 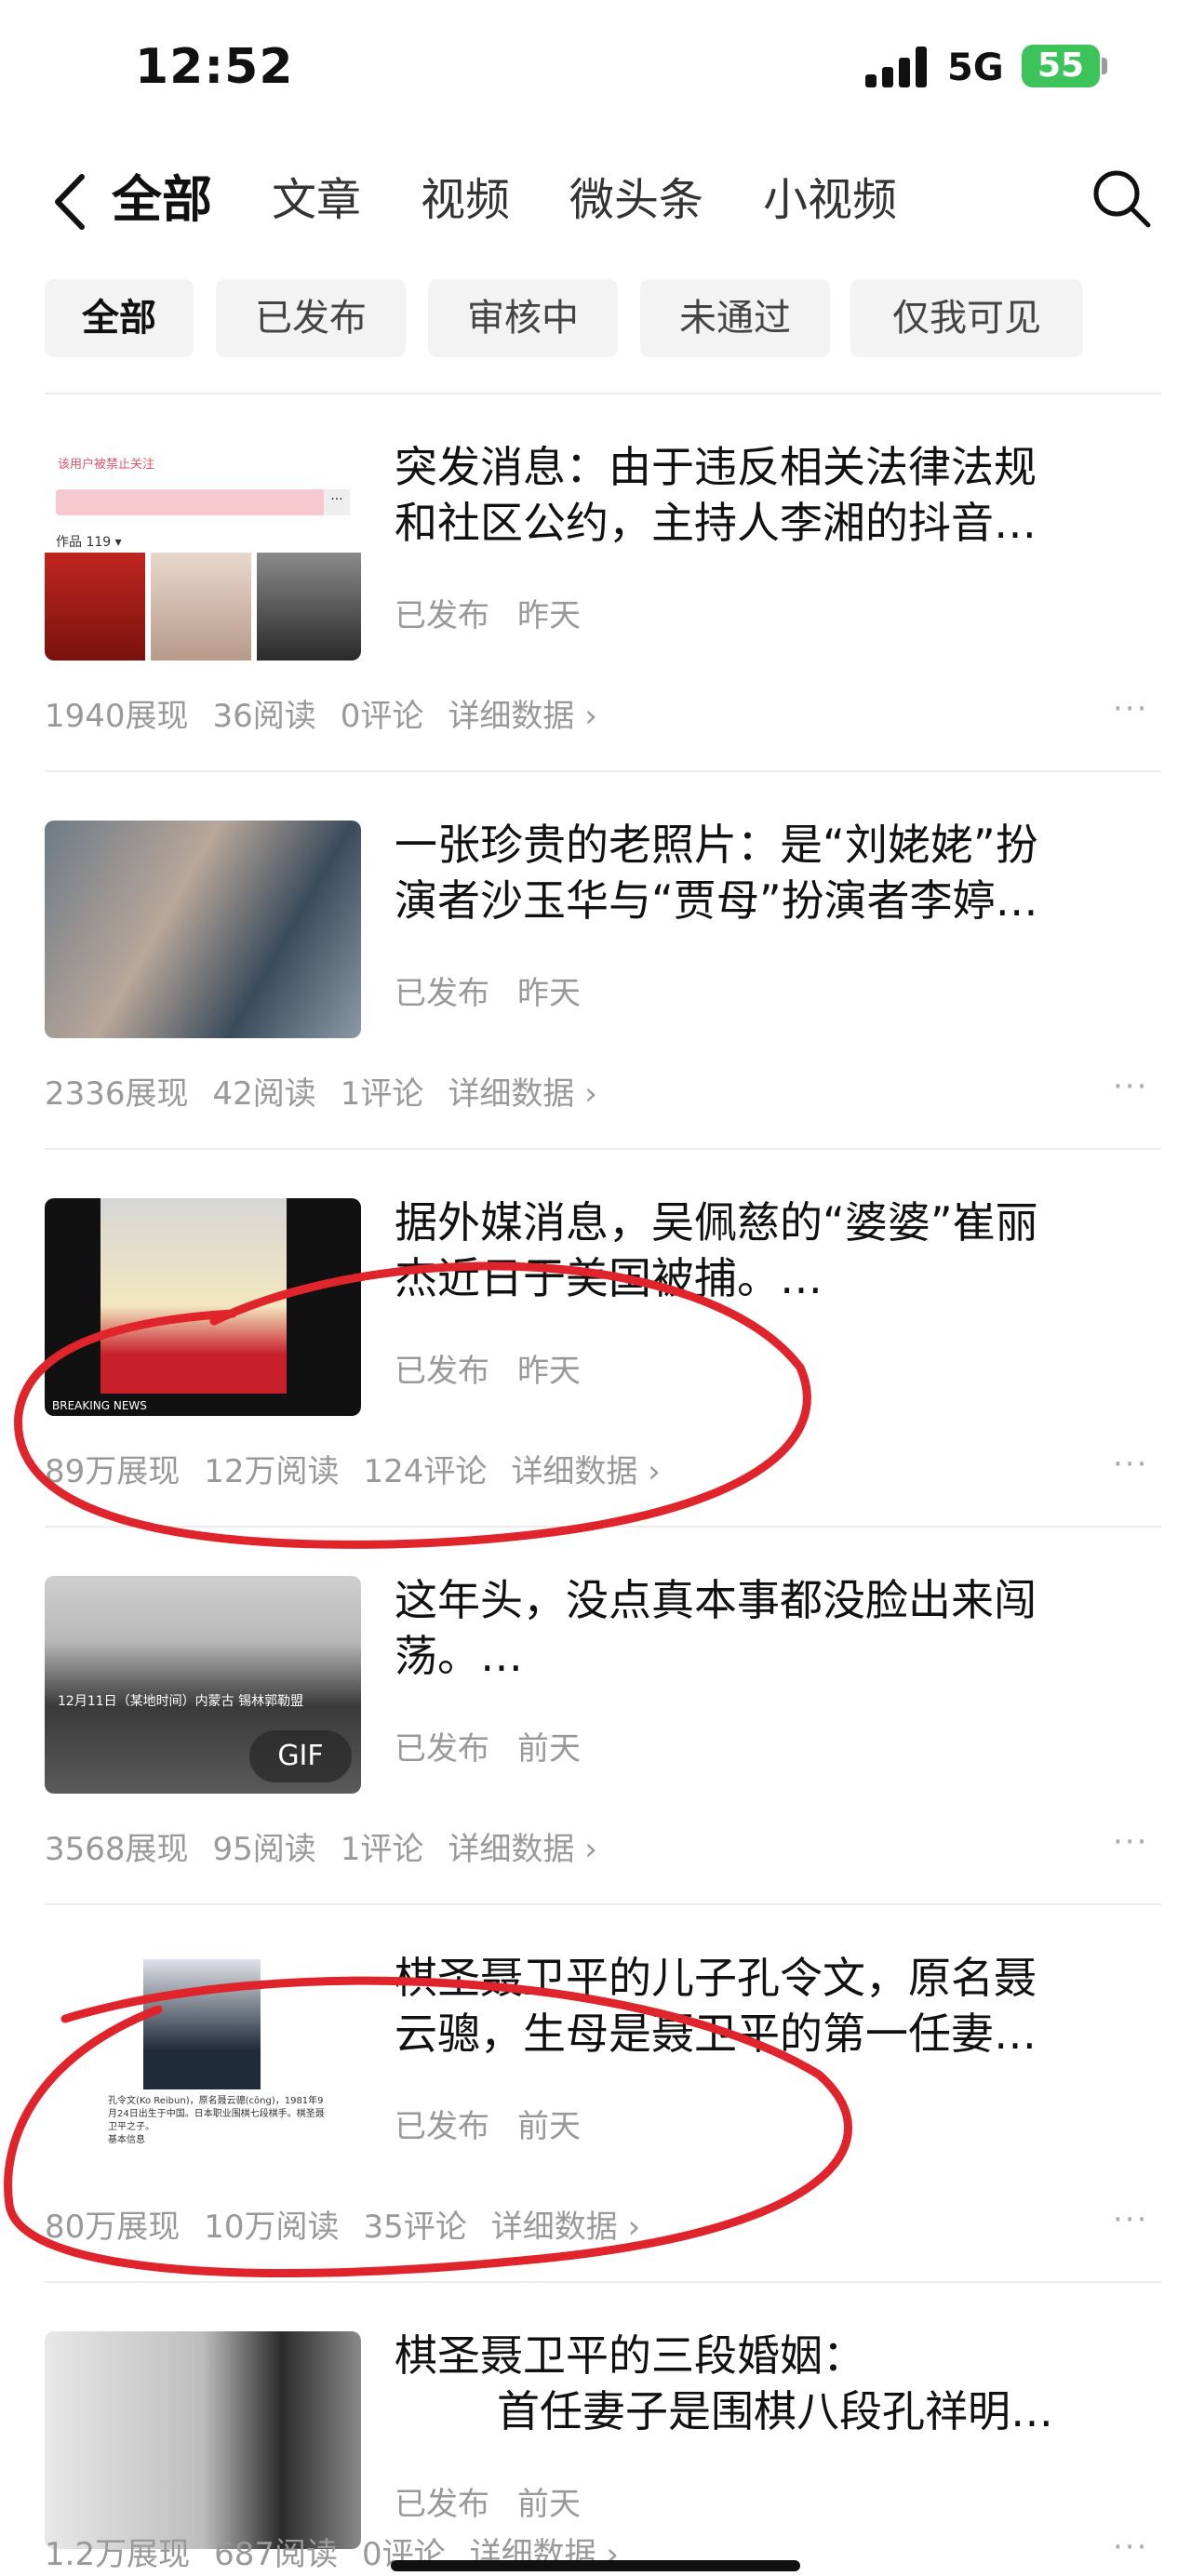 What do you see at coordinates (264, 1094) in the screenshot?
I see `reads: 42阅读` at bounding box center [264, 1094].